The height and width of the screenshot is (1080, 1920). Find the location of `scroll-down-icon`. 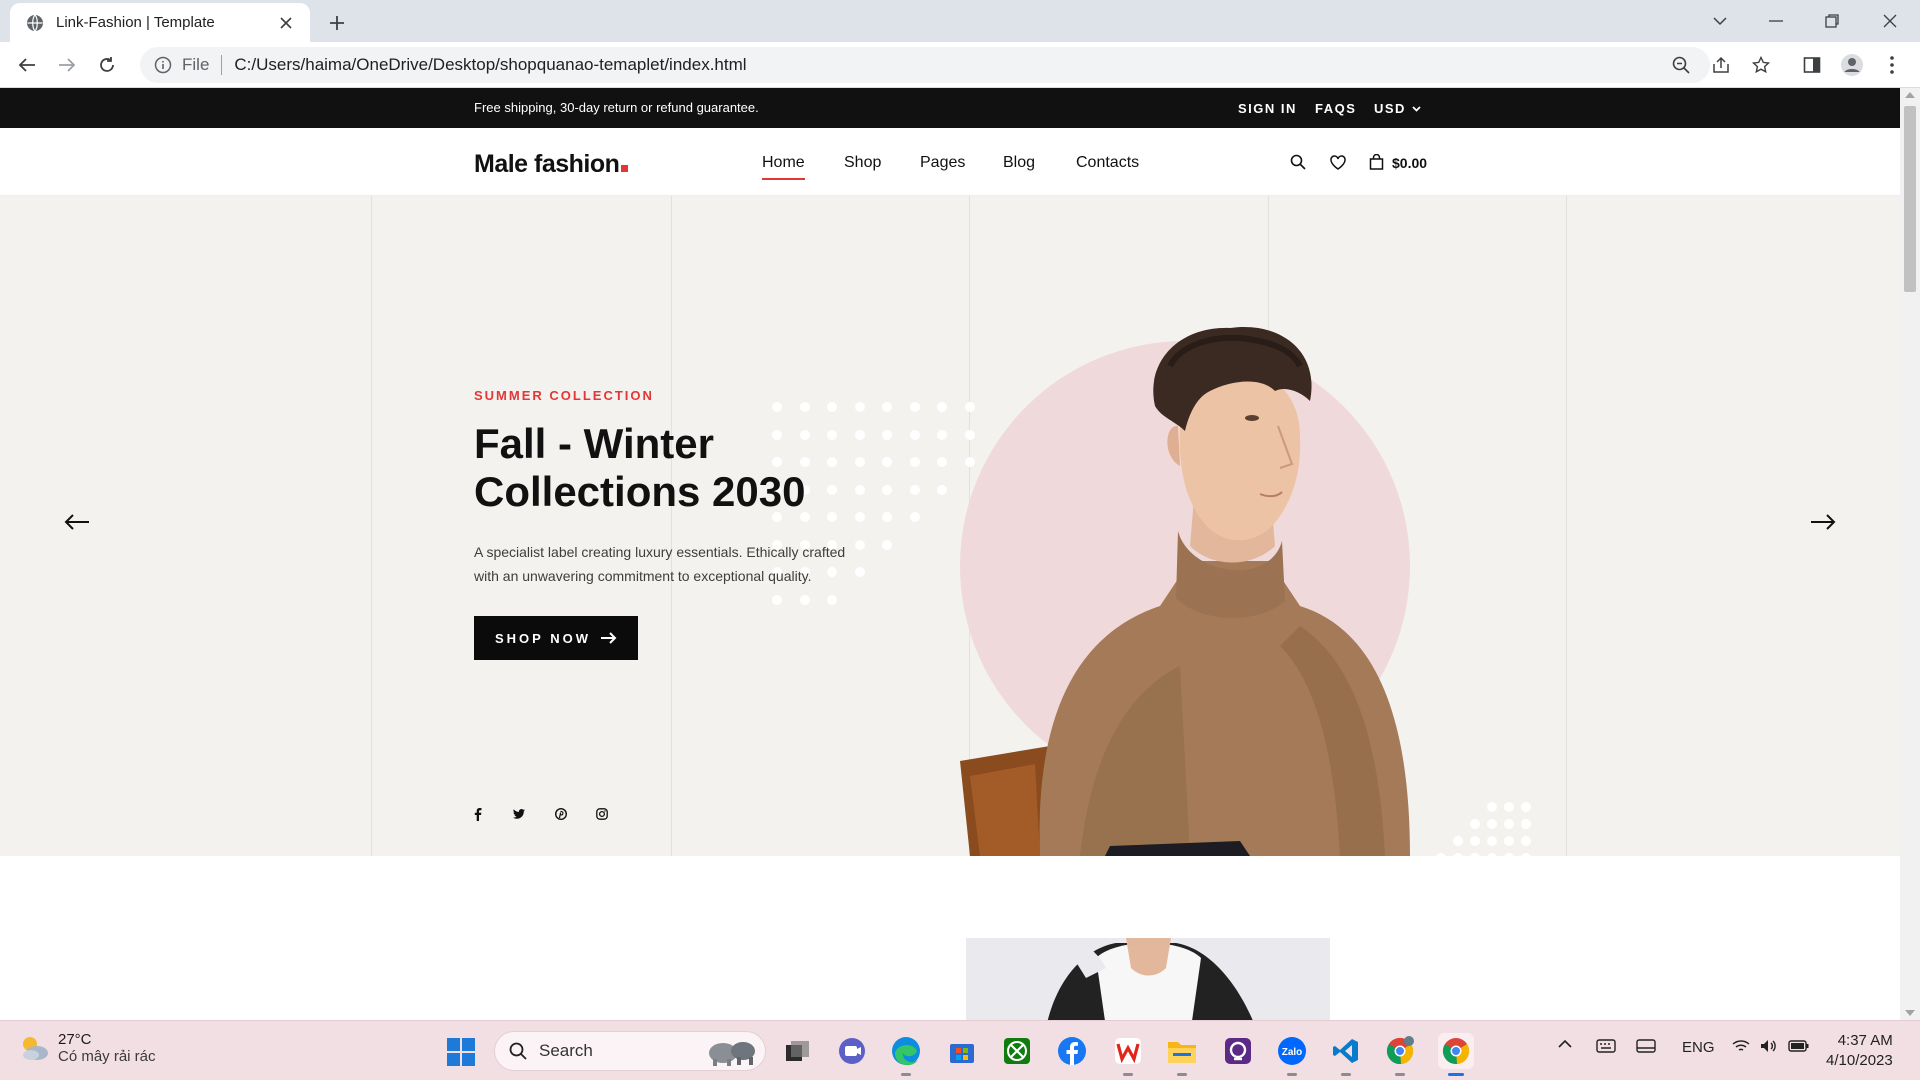

scroll-down-icon is located at coordinates (1910, 1013).